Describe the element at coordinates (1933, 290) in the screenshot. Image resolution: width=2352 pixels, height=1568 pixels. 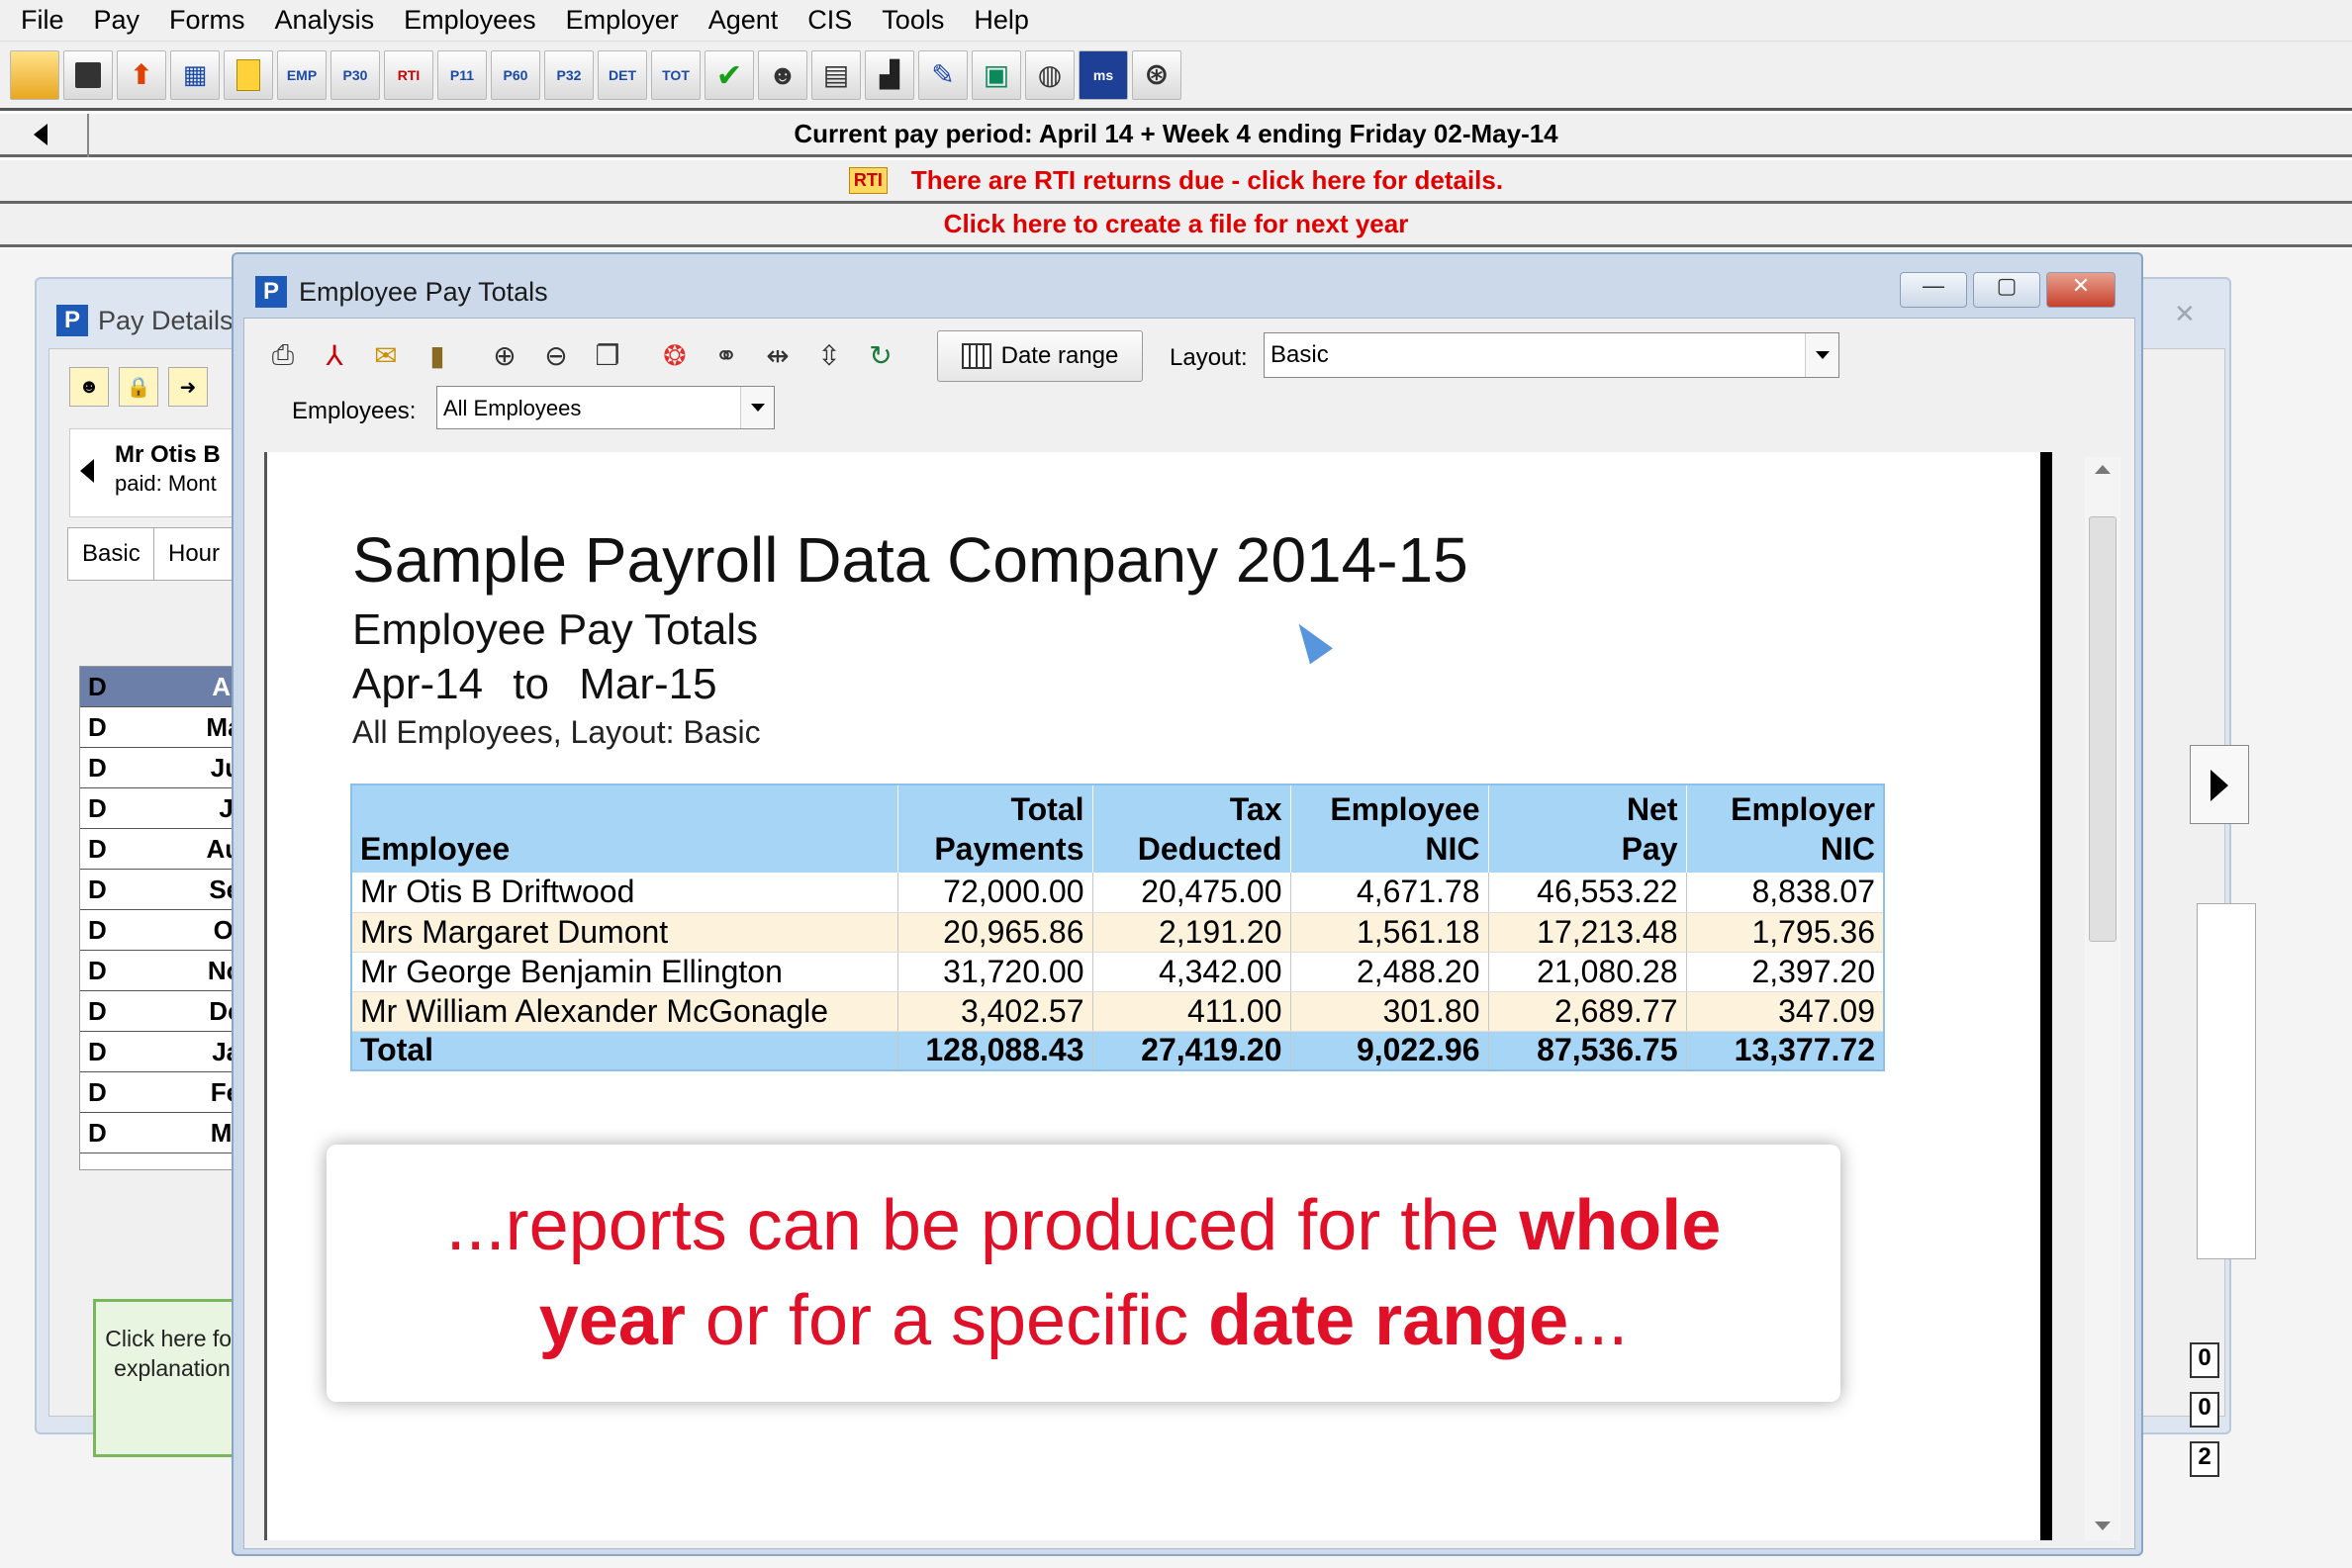
I see `minimize-button: —` at that location.